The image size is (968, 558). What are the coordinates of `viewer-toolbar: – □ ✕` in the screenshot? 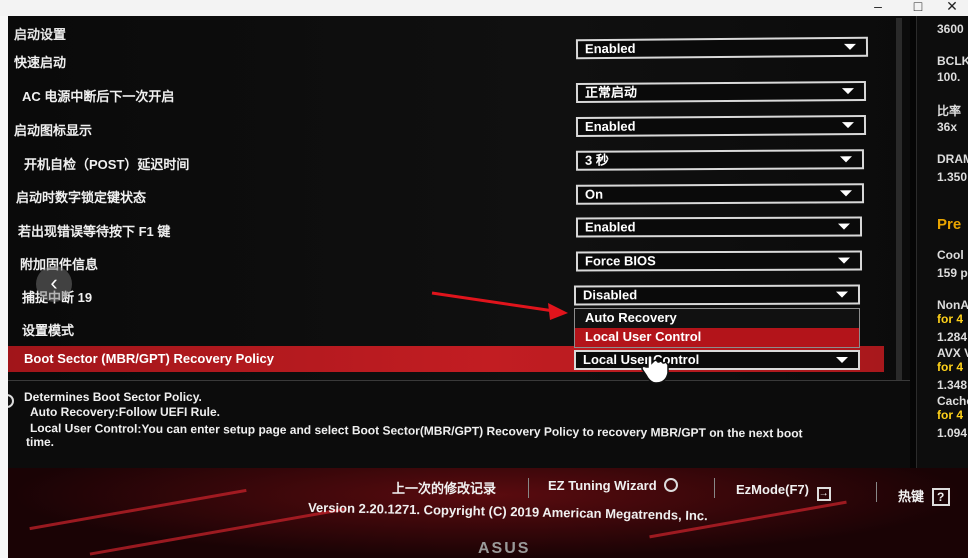 It's located at (484, 8).